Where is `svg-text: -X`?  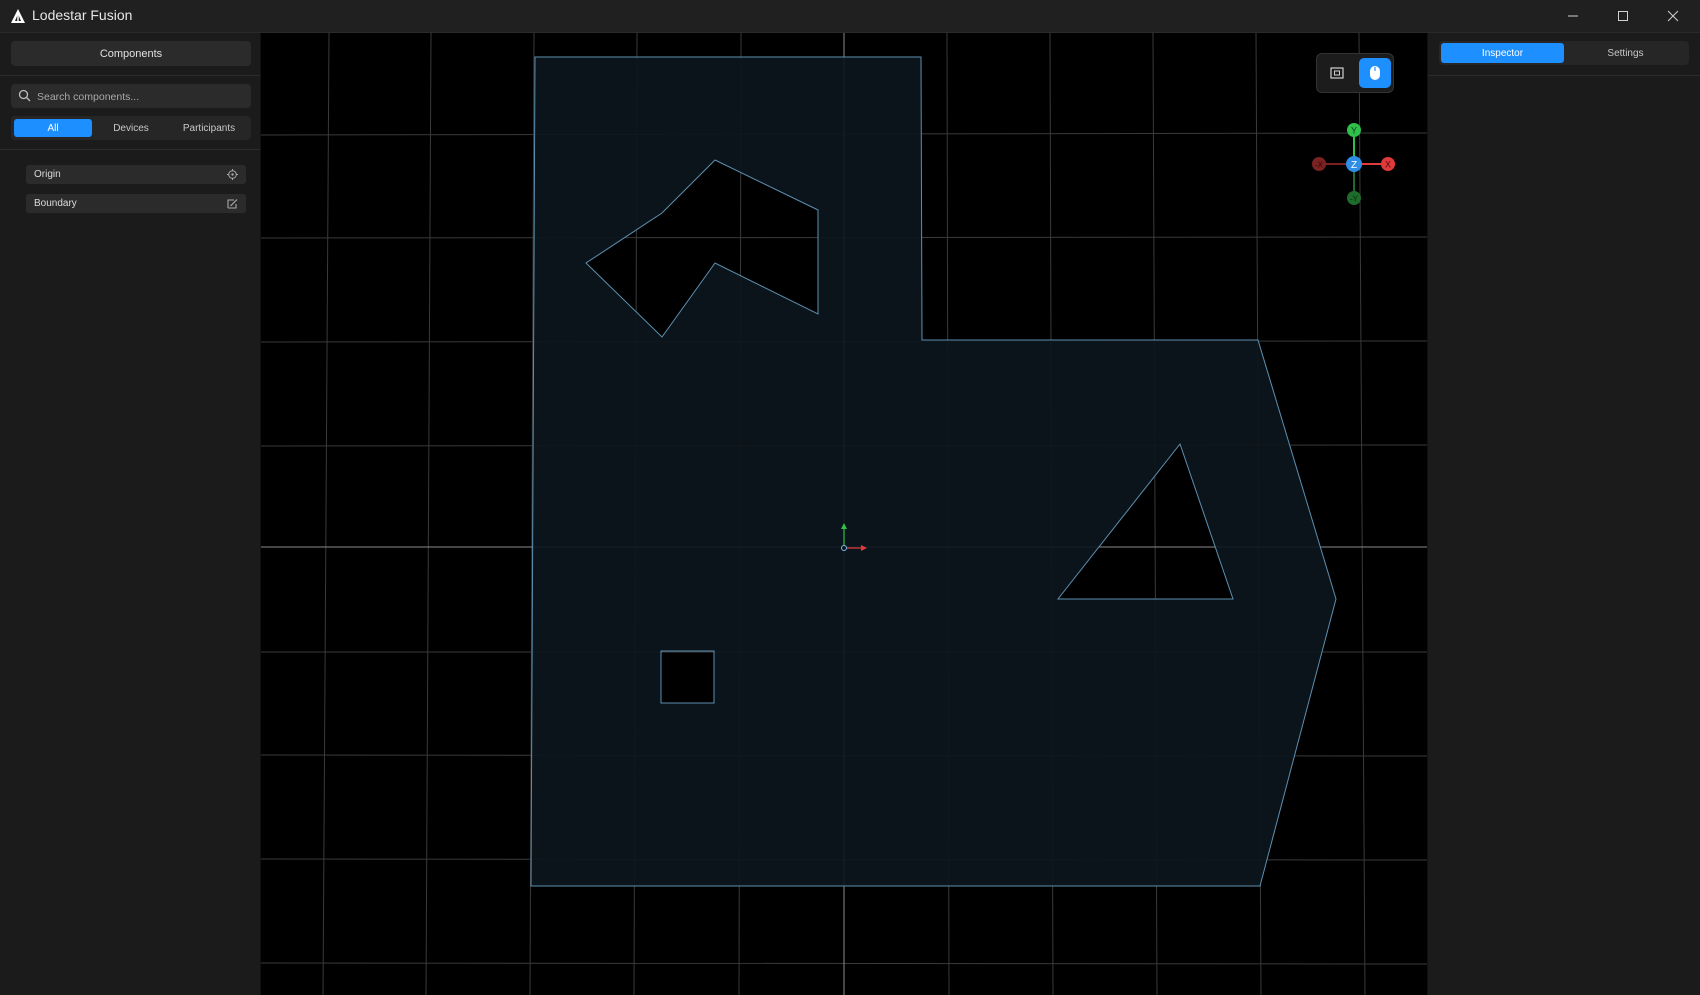 svg-text: -X is located at coordinates (1319, 165).